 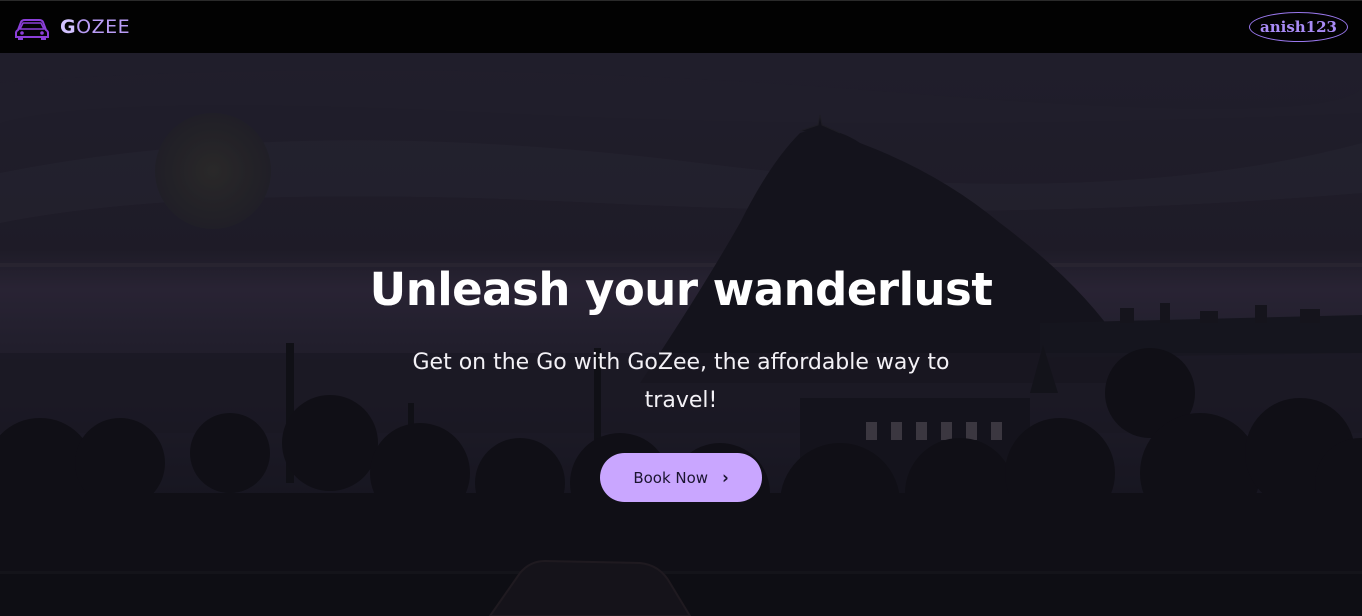 I want to click on car-icon, so click(x=32, y=29).